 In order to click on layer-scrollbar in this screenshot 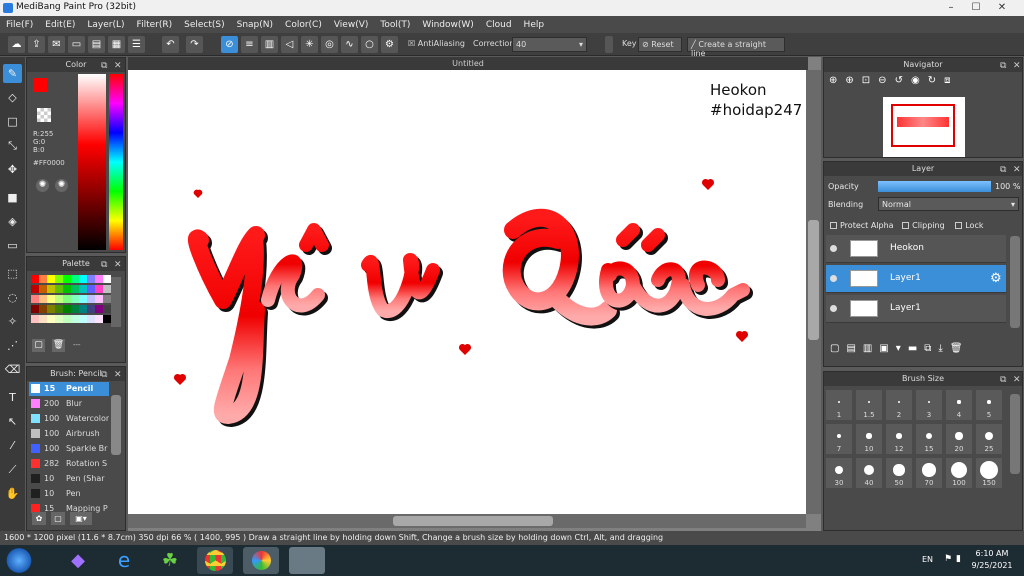, I will do `click(1015, 282)`.